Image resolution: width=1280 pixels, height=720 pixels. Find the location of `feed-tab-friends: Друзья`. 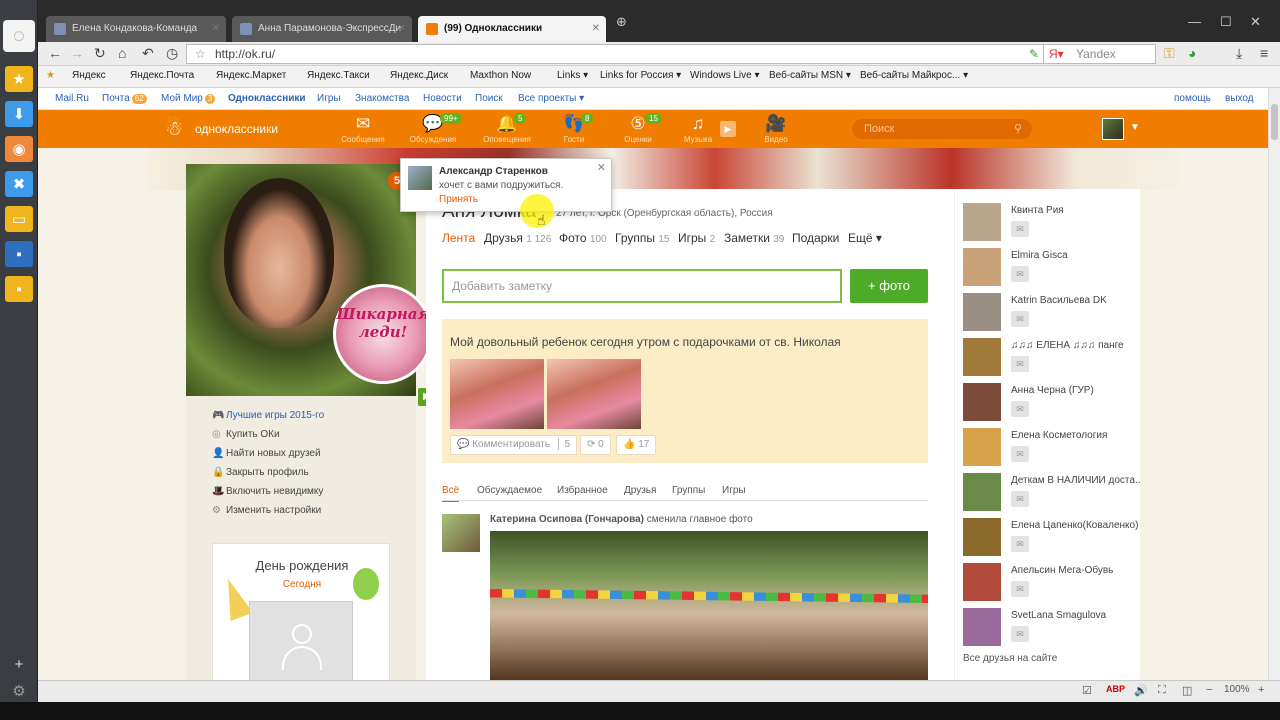

feed-tab-friends: Друзья is located at coordinates (640, 490).